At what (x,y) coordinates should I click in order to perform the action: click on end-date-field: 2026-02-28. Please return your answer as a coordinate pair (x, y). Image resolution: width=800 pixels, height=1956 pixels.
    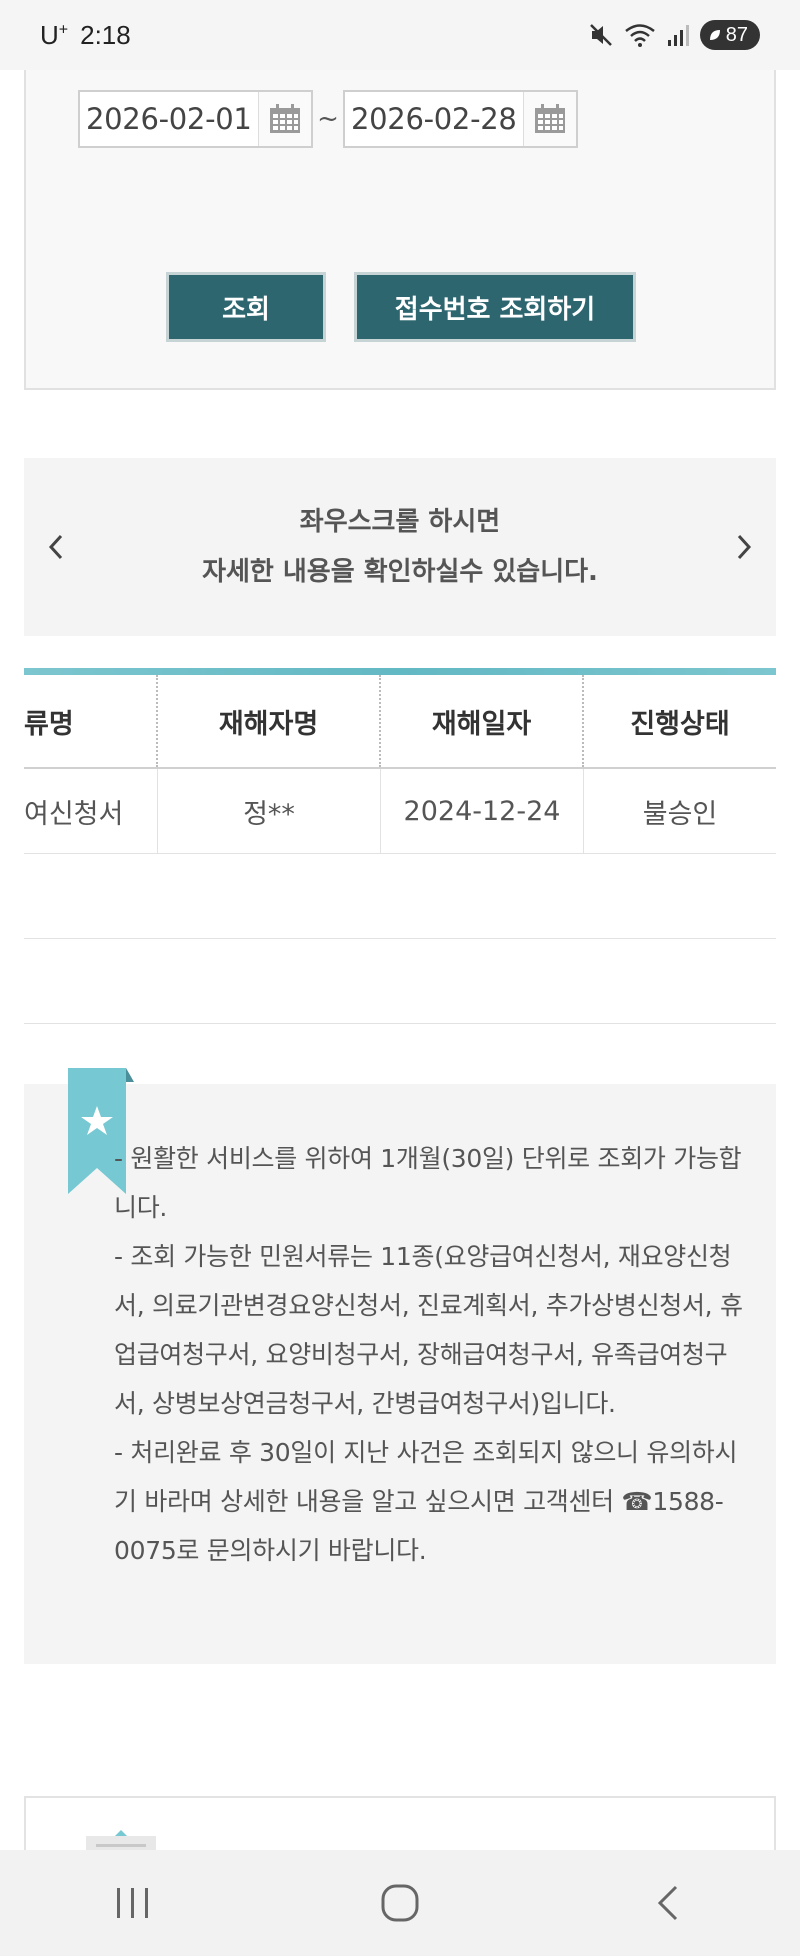
    Looking at the image, I should click on (460, 119).